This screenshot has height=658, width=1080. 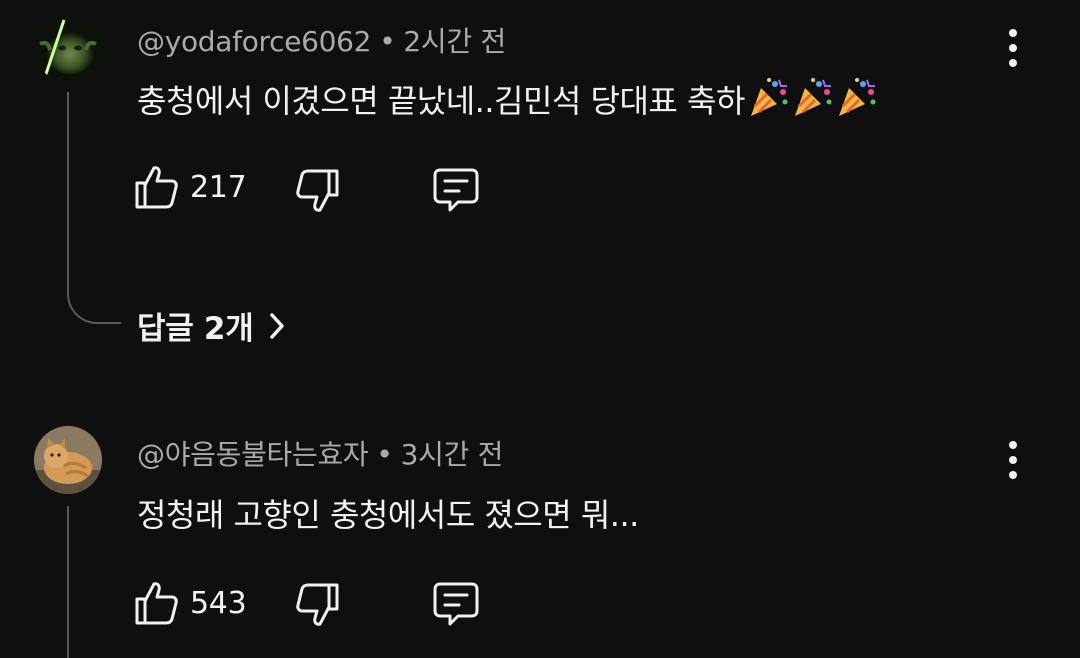 I want to click on cat-avatar-image, so click(x=68, y=460).